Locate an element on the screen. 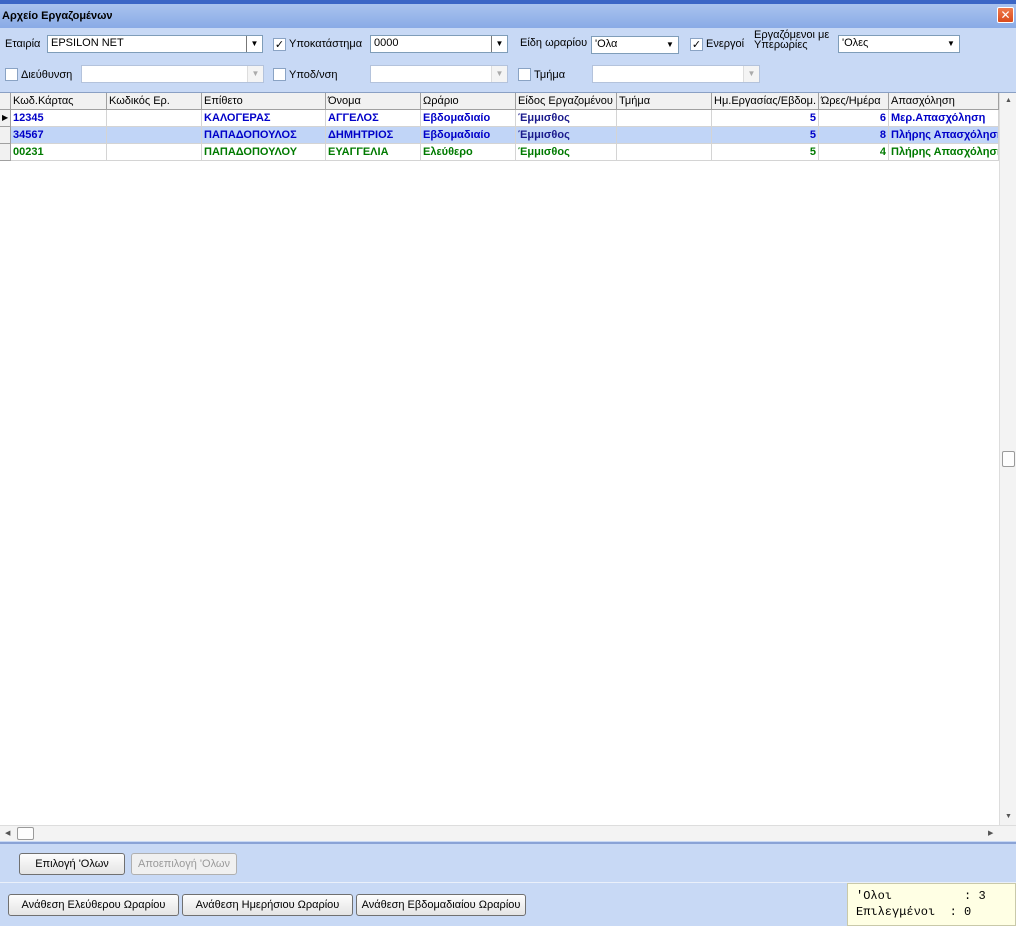  column-header: Απασχόληση is located at coordinates (944, 101).